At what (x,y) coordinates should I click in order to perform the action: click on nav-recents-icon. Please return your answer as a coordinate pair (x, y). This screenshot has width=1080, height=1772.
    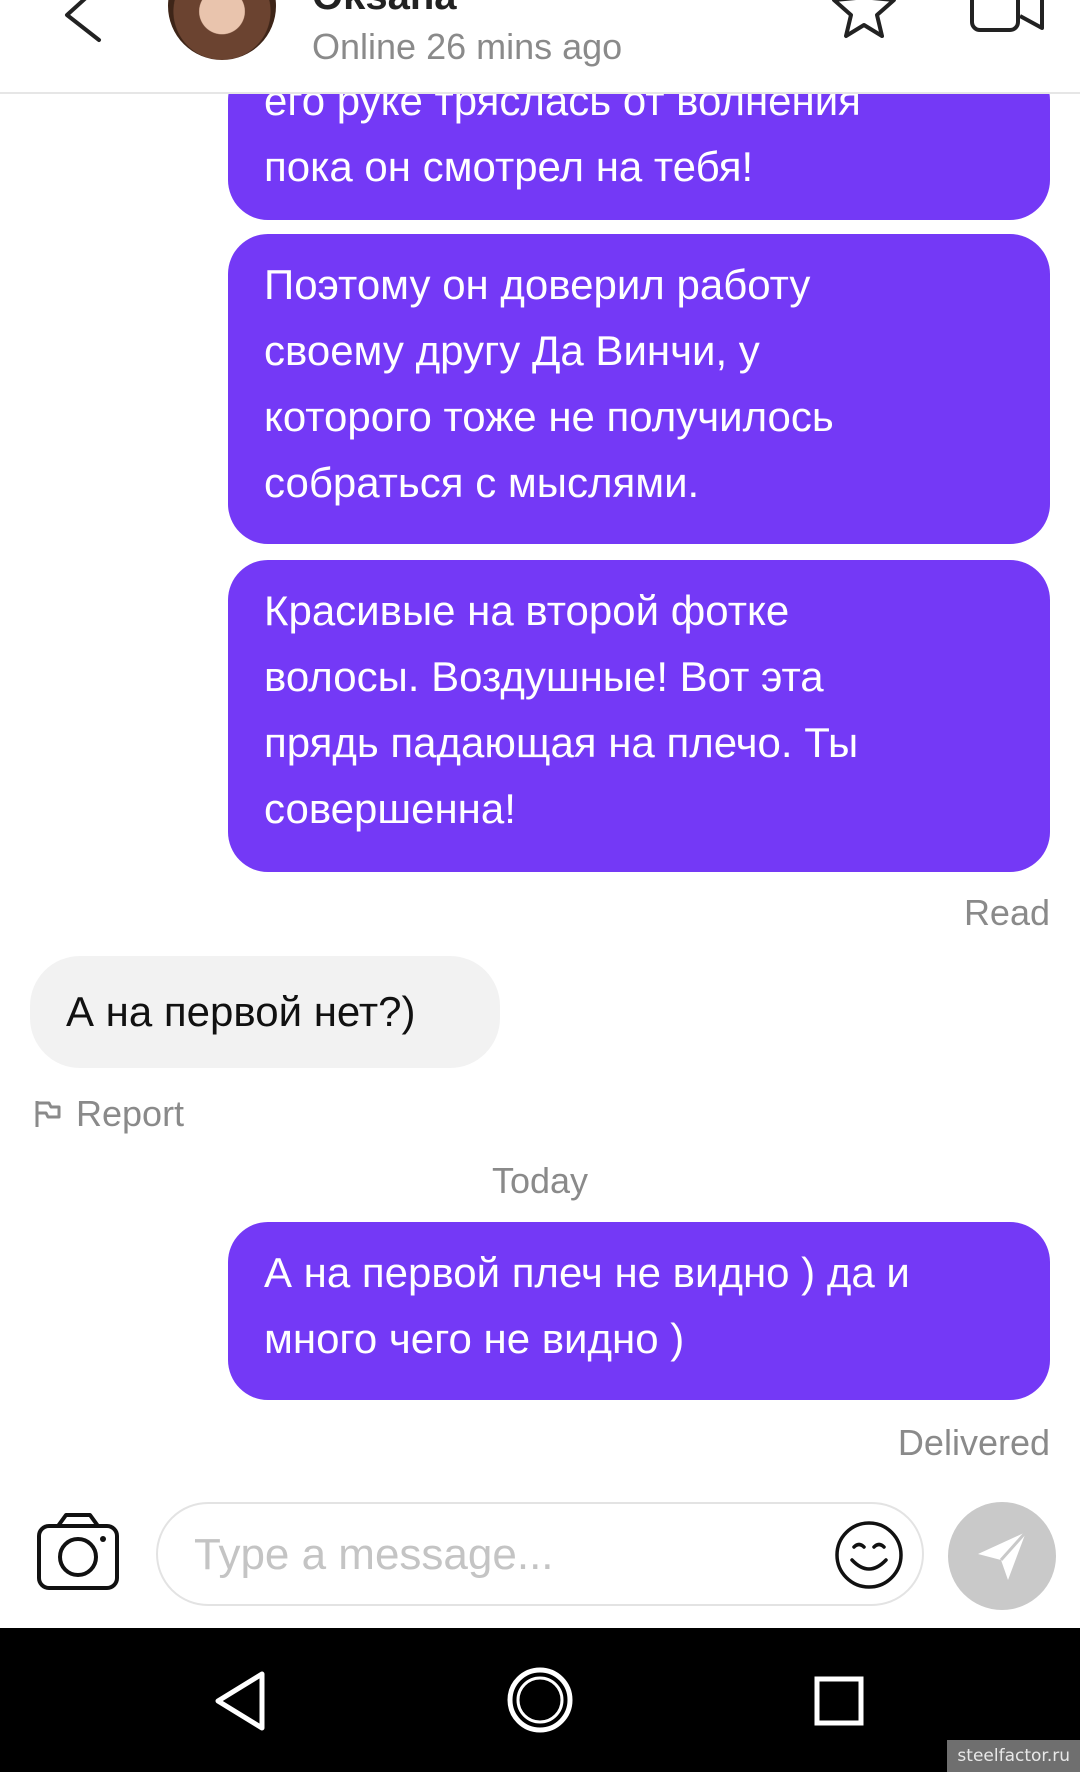
    Looking at the image, I should click on (839, 1701).